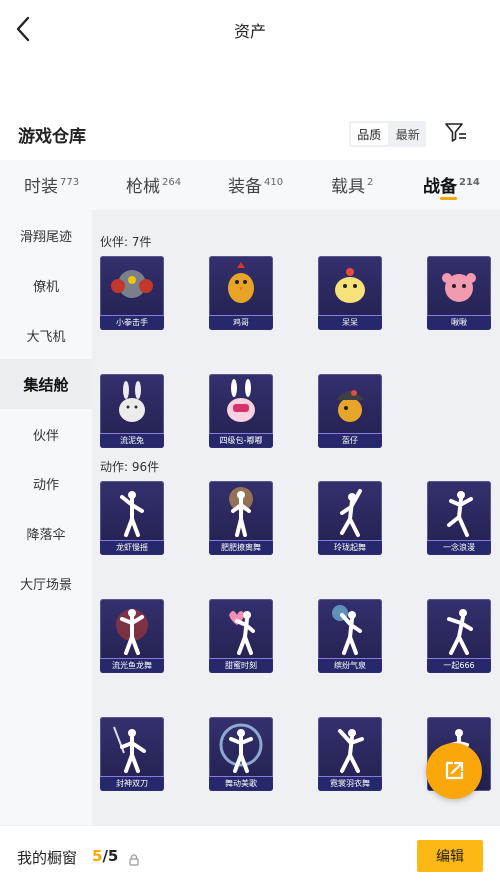  I want to click on tab-label: 时装, so click(41, 187).